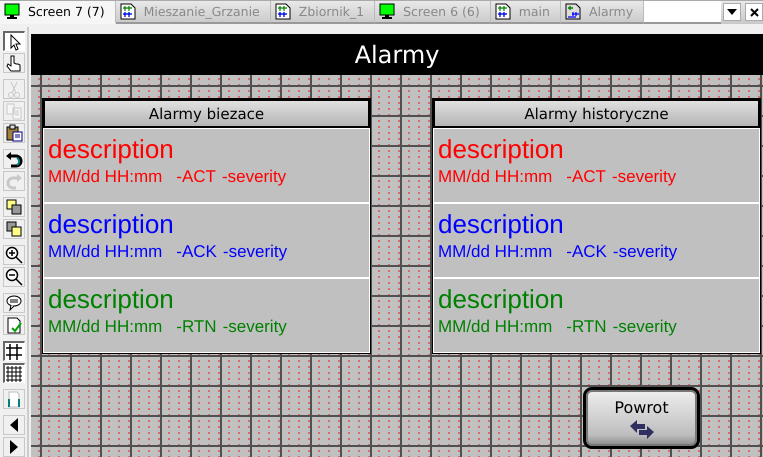 Image resolution: width=763 pixels, height=457 pixels. I want to click on close-button, so click(754, 12).